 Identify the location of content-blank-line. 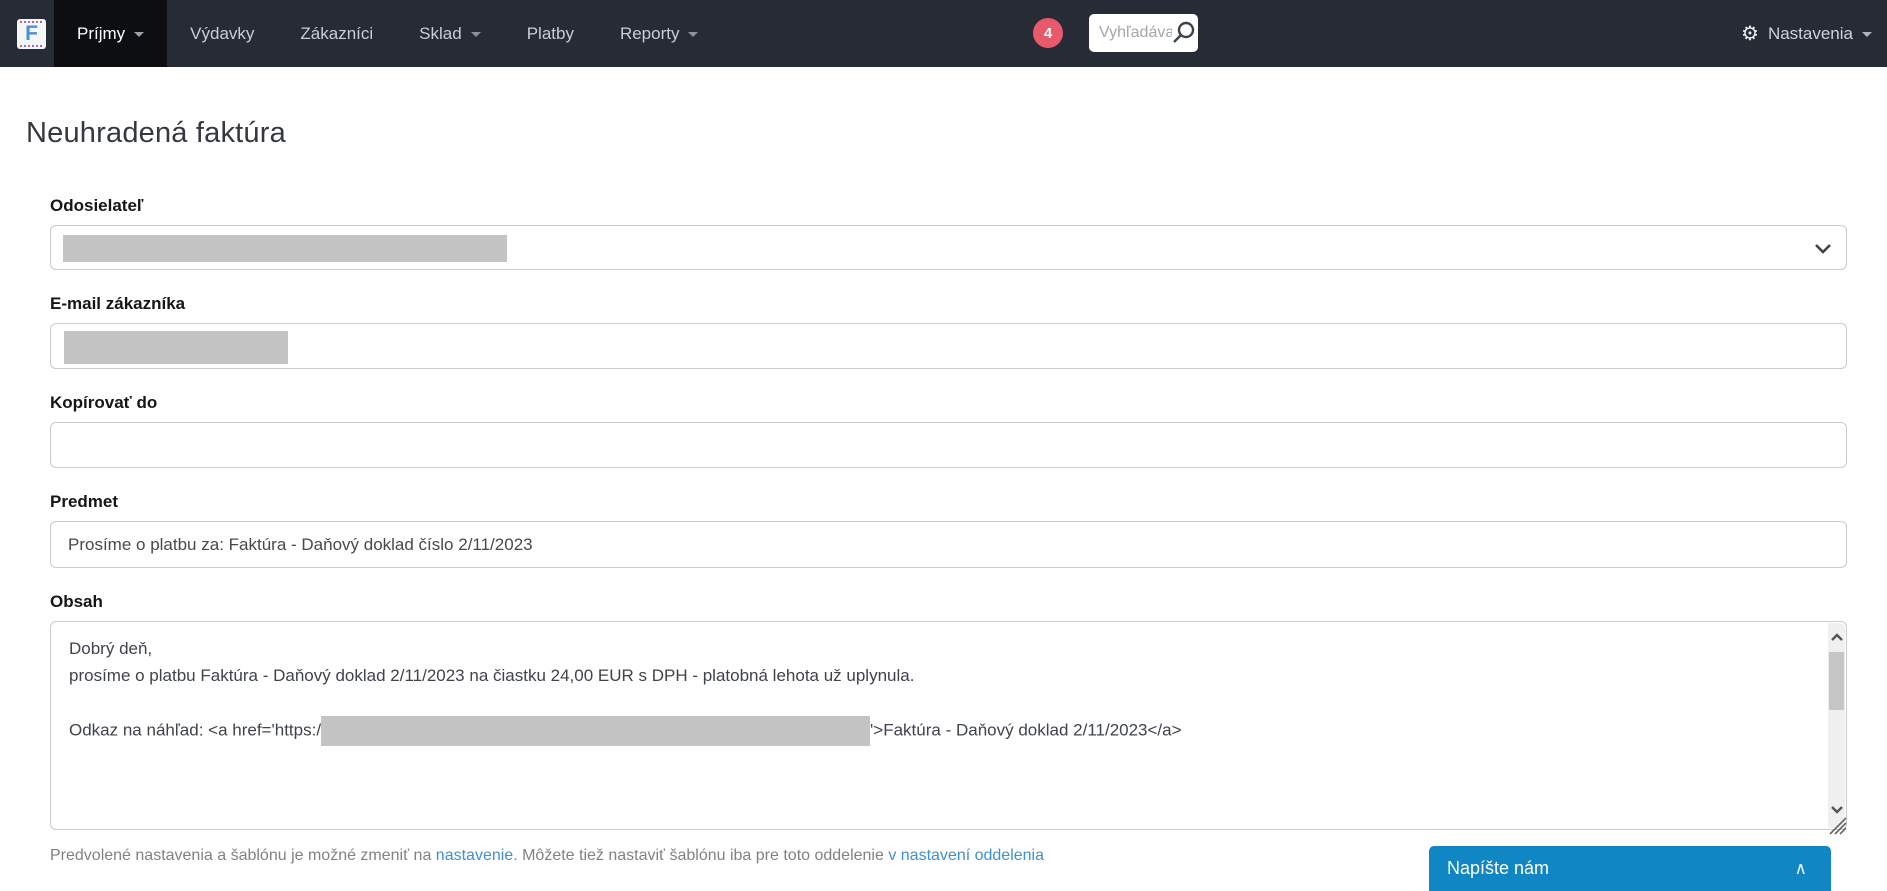
(935, 702).